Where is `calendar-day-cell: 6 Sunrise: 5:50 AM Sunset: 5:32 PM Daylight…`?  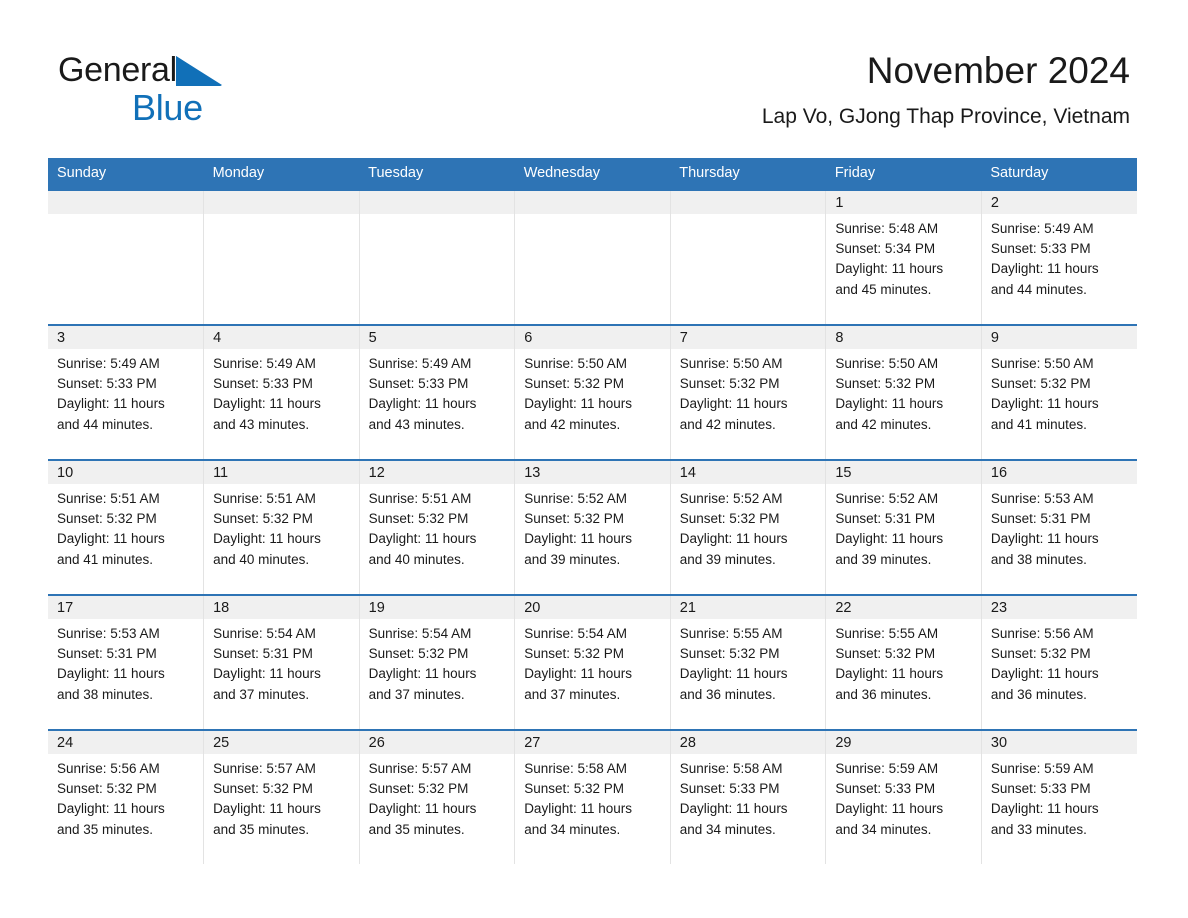
calendar-day-cell: 6 Sunrise: 5:50 AM Sunset: 5:32 PM Daylight… is located at coordinates (592, 392).